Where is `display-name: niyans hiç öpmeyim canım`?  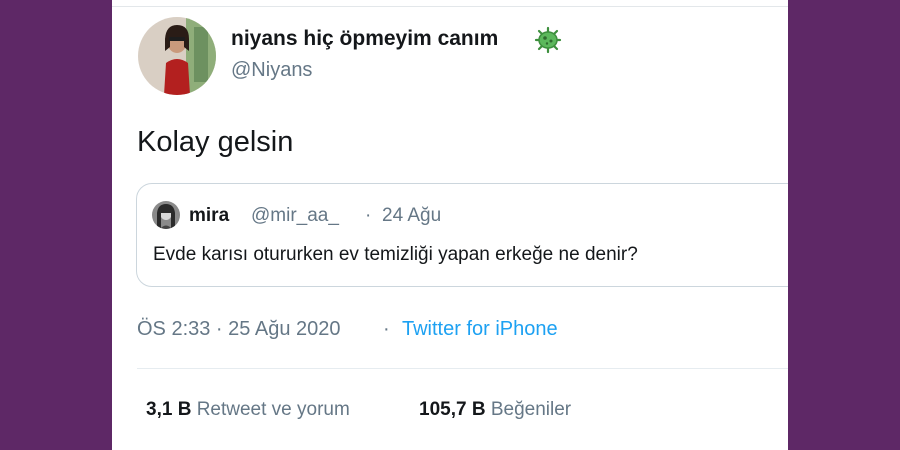
display-name: niyans hiç öpmeyim canım is located at coordinates (364, 39).